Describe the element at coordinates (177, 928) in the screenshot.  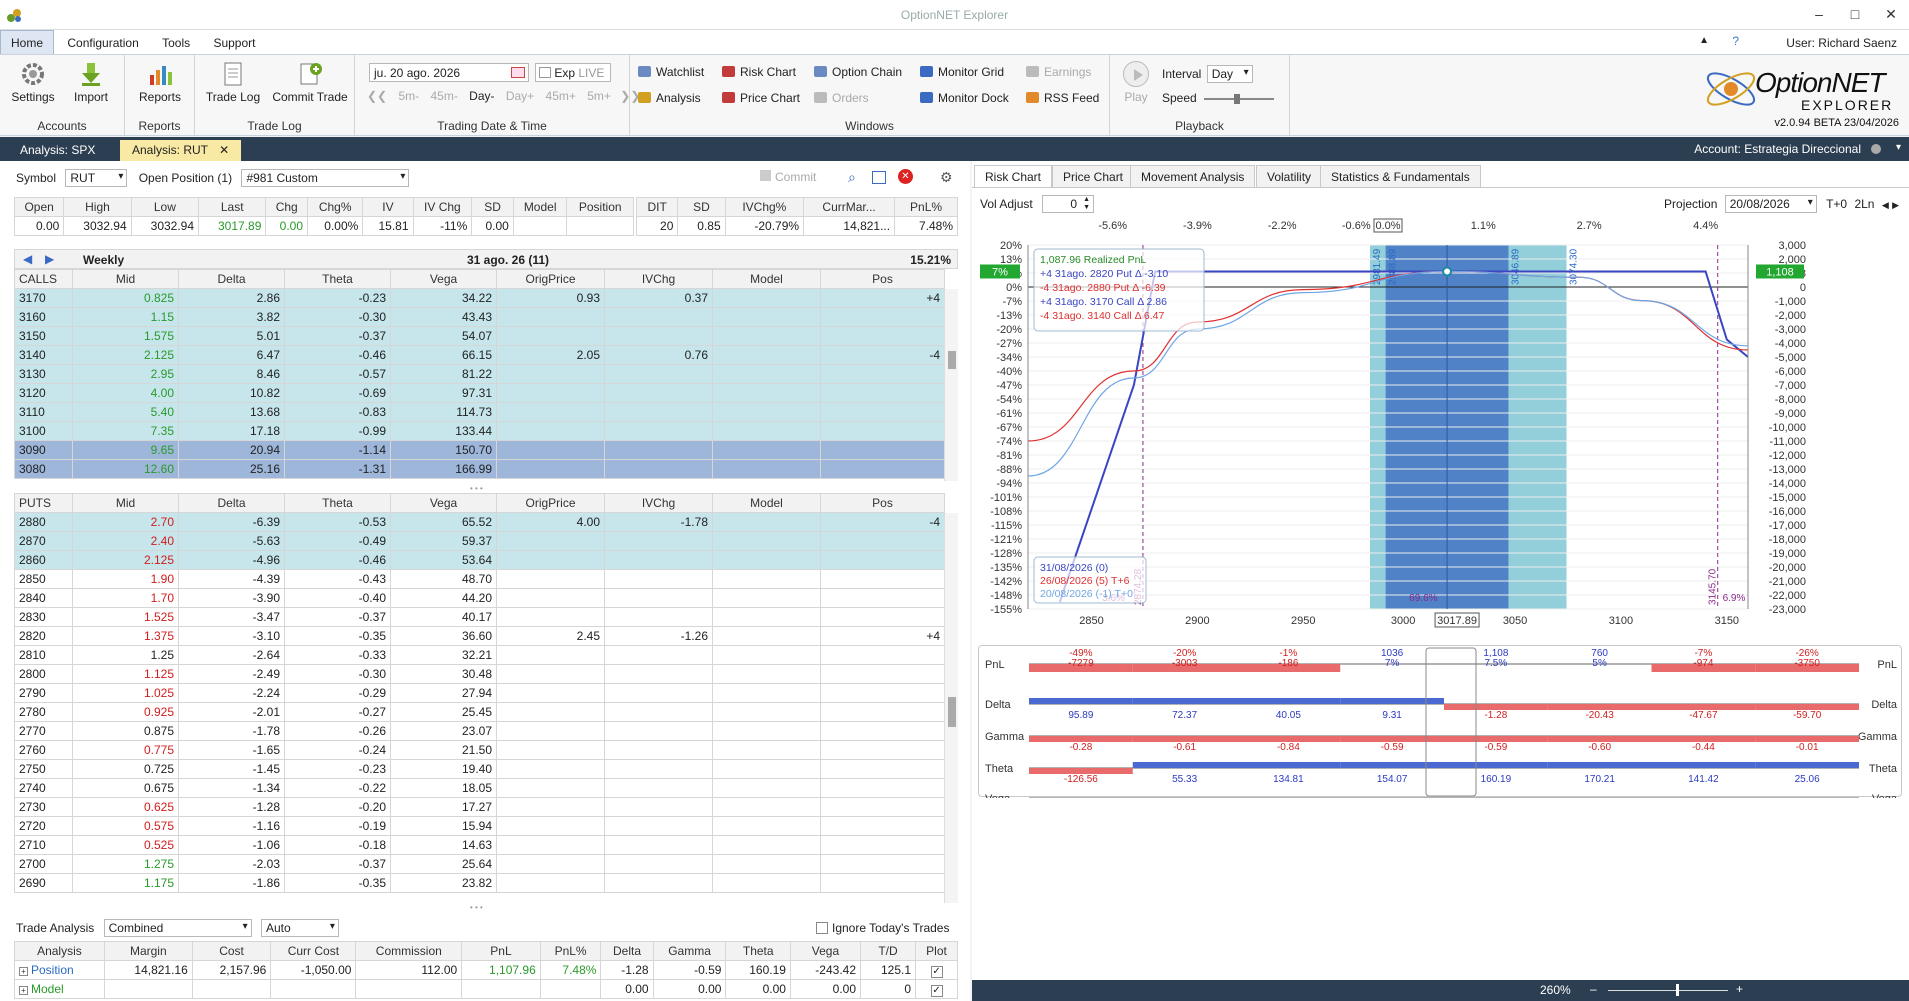
I see `analysis-mode-select: Combined` at that location.